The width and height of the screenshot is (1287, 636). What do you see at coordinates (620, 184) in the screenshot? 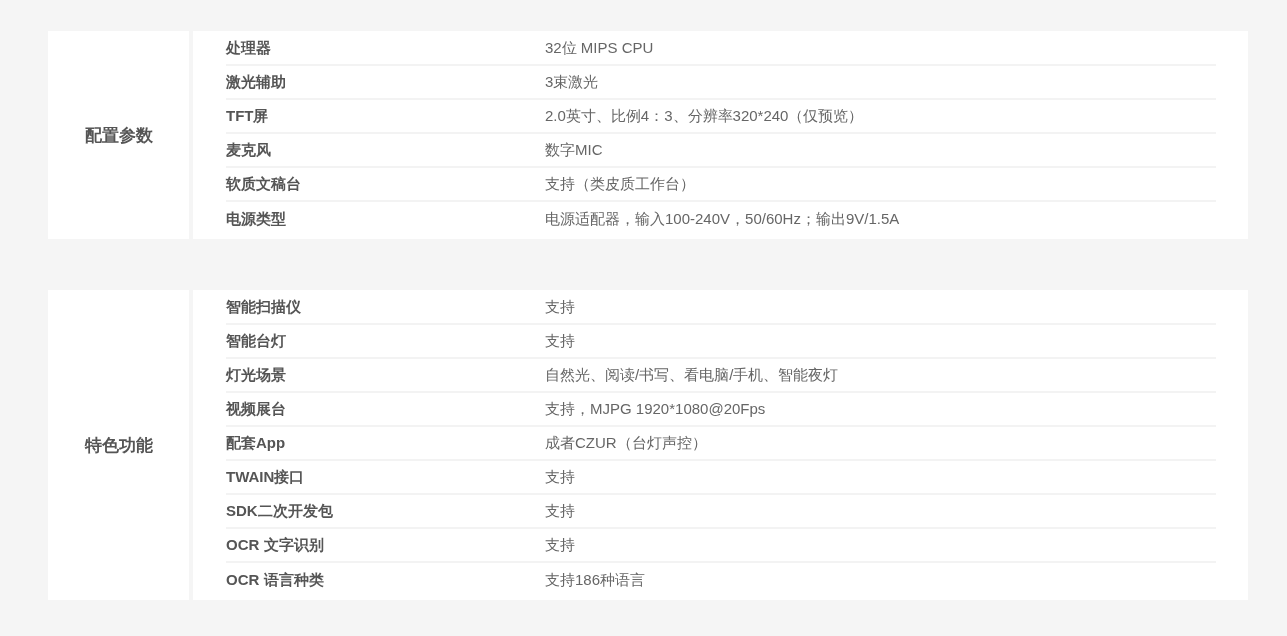
I see `spec-value: 支持（类皮质工作台）` at bounding box center [620, 184].